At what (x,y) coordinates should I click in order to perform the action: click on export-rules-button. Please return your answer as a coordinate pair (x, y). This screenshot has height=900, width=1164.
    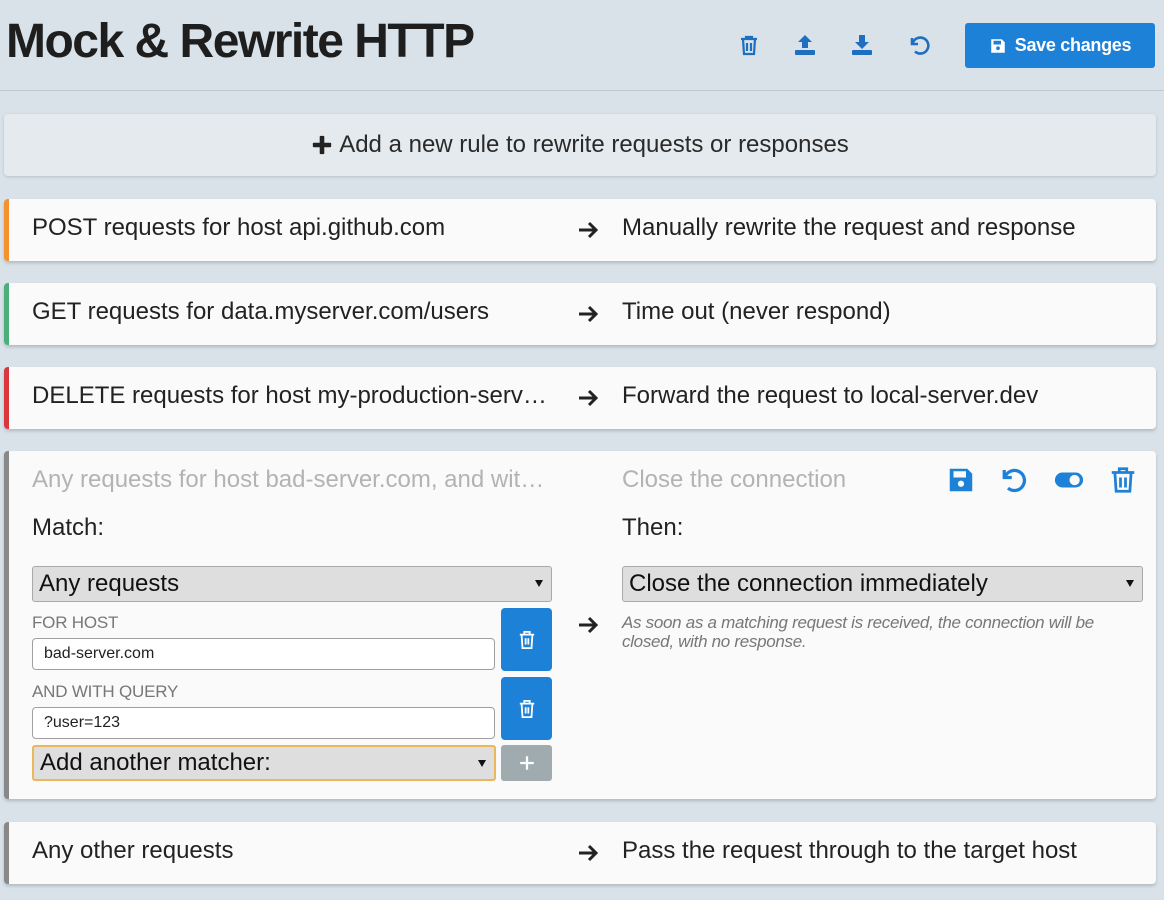
    Looking at the image, I should click on (862, 45).